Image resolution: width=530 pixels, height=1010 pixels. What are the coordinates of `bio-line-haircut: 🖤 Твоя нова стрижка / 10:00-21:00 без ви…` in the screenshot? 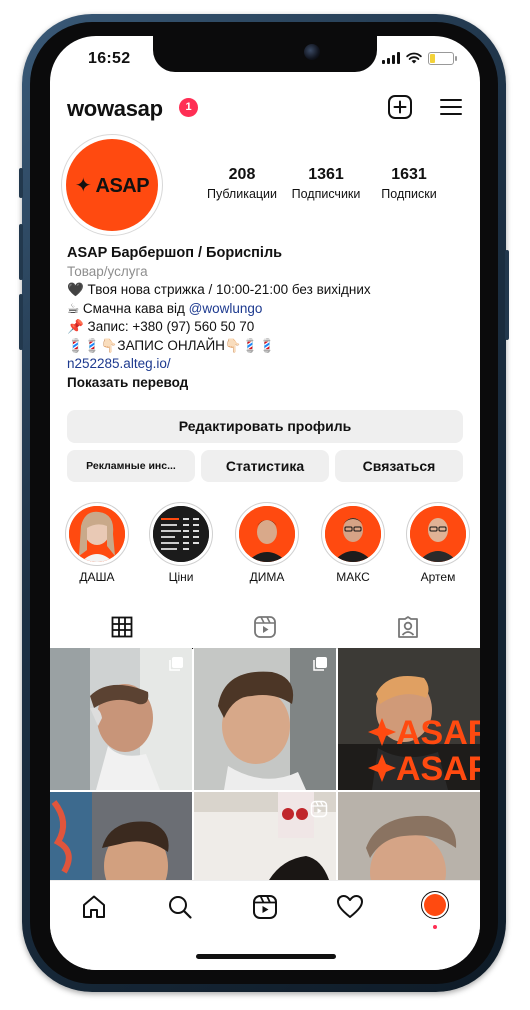 It's located at (219, 289).